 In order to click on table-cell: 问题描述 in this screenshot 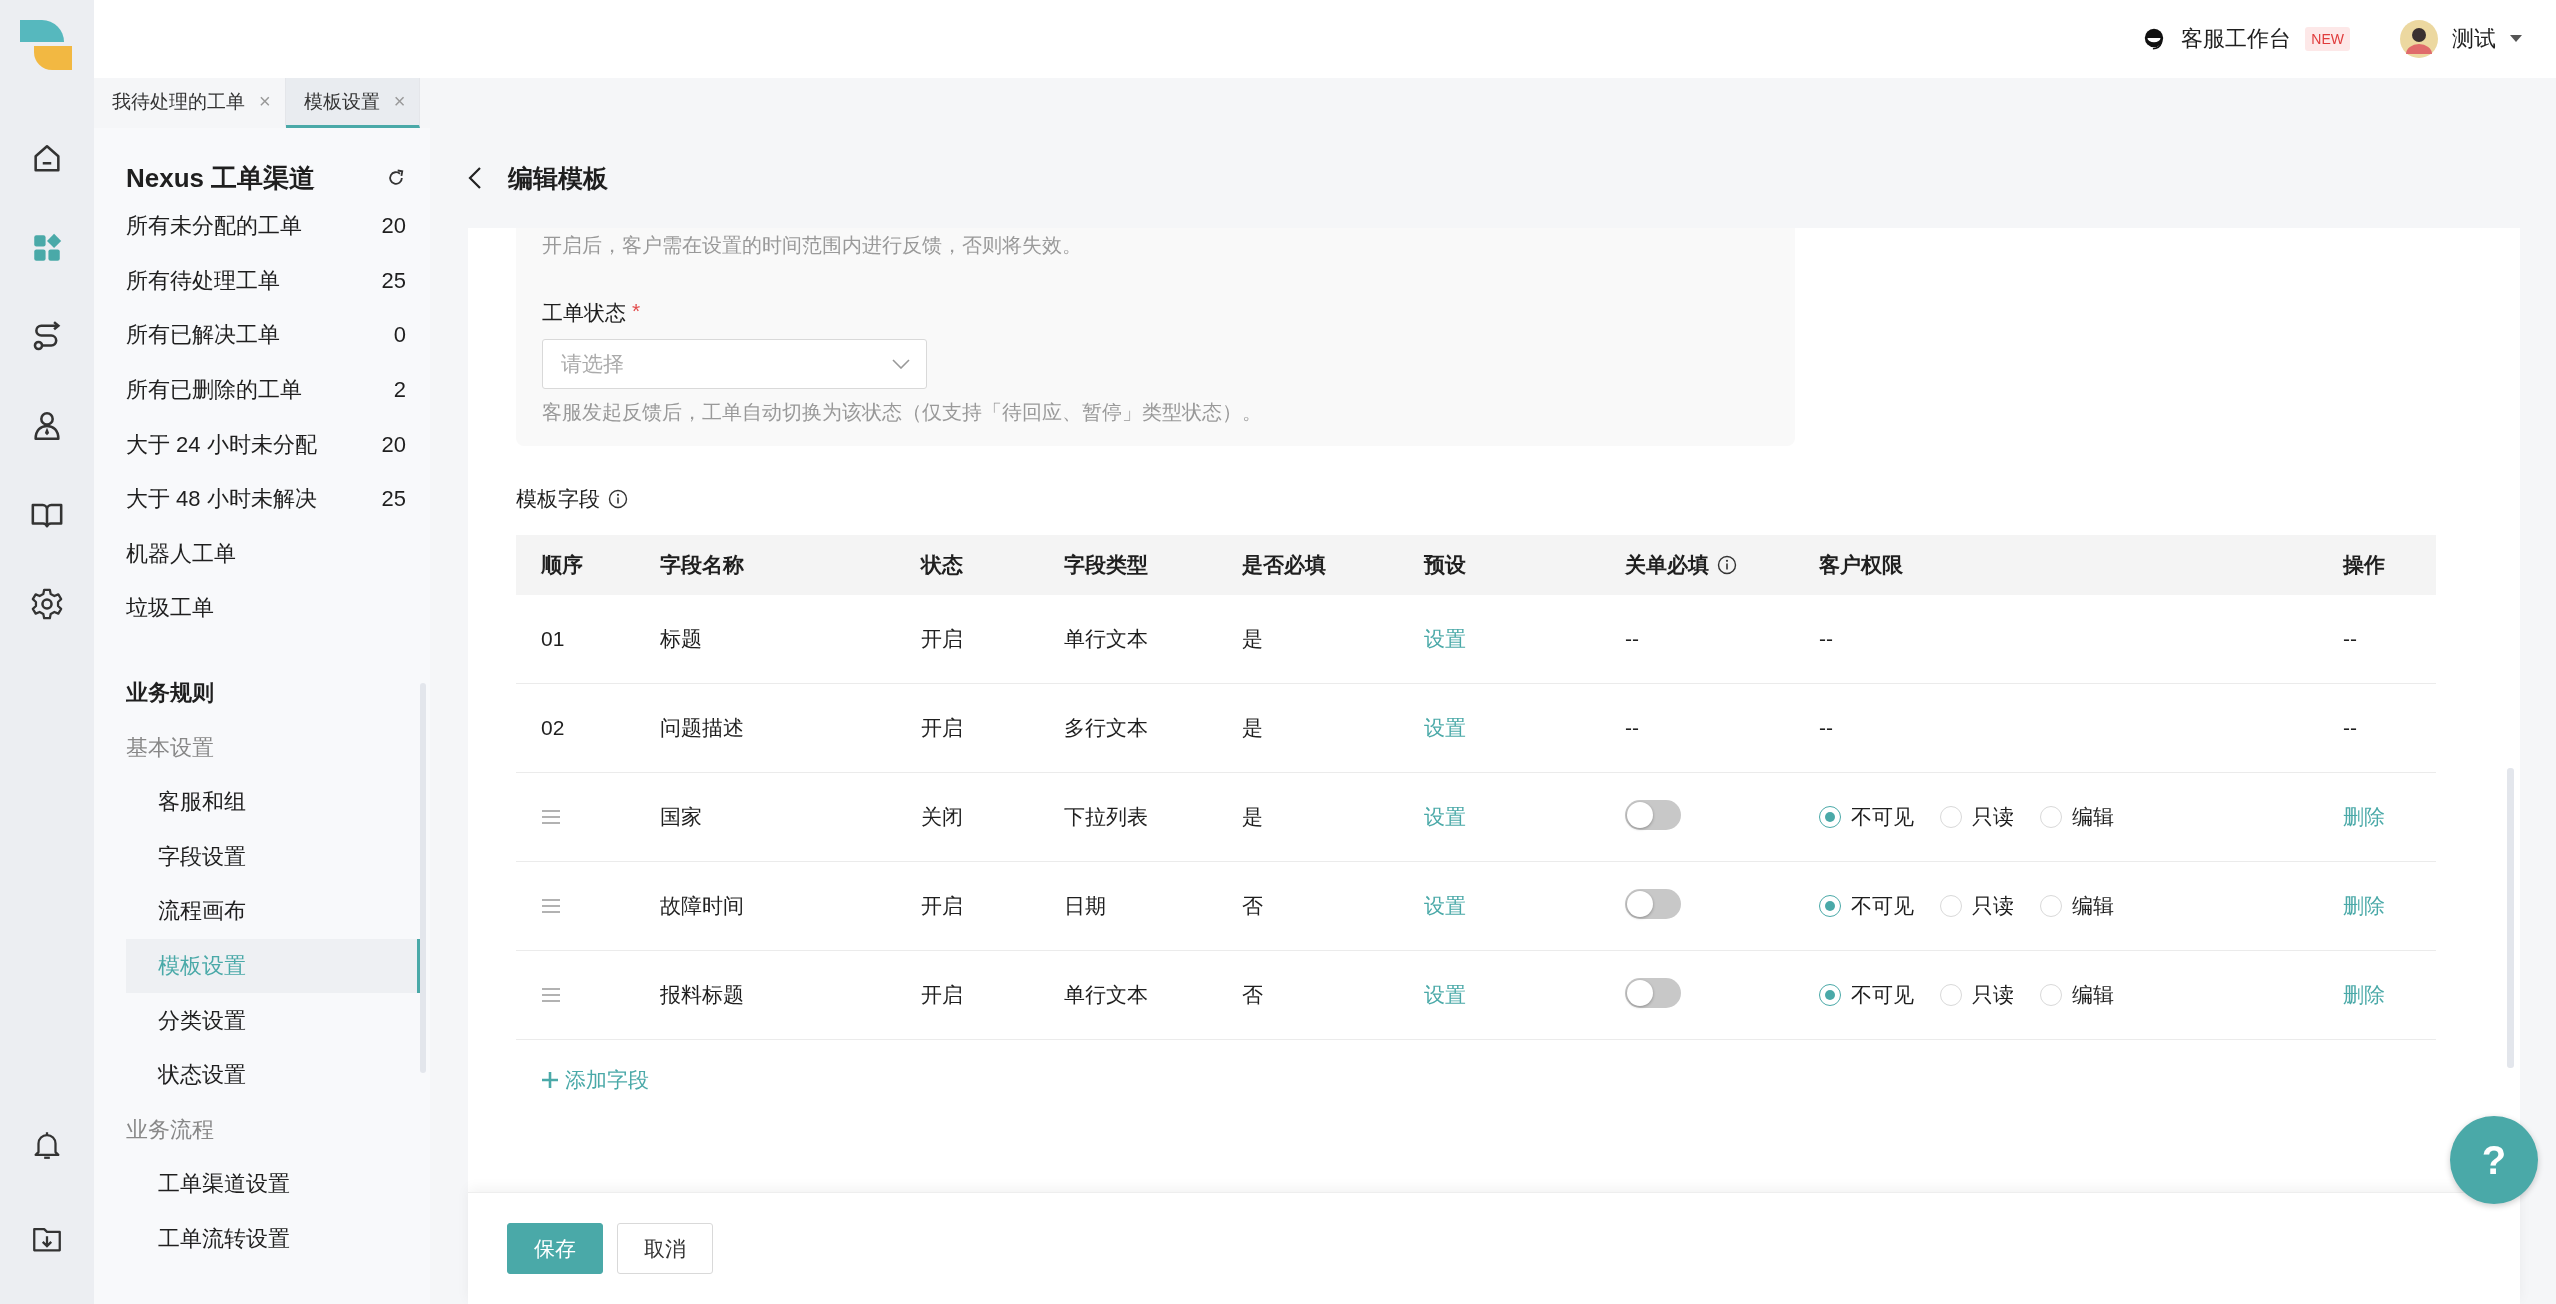, I will do `click(702, 727)`.